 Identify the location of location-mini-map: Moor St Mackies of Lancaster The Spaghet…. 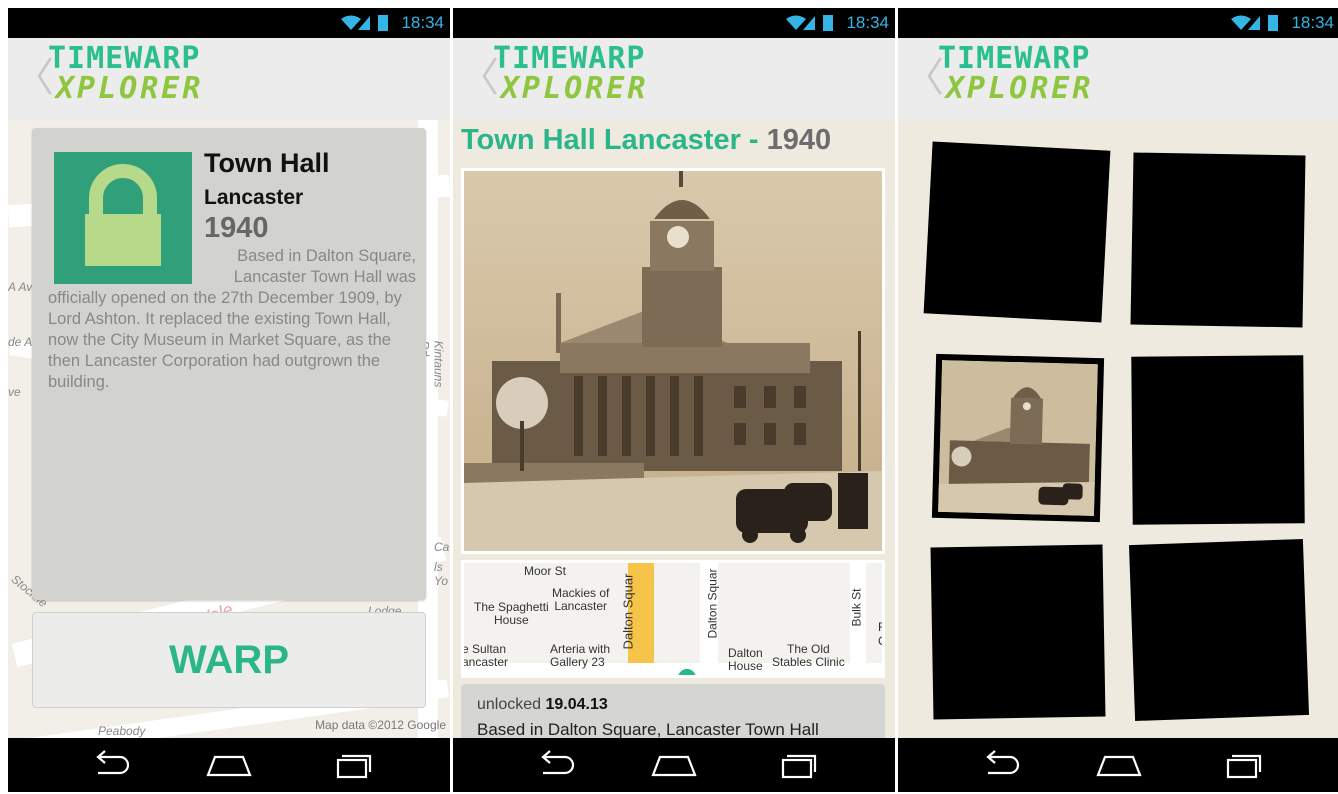
(673, 619).